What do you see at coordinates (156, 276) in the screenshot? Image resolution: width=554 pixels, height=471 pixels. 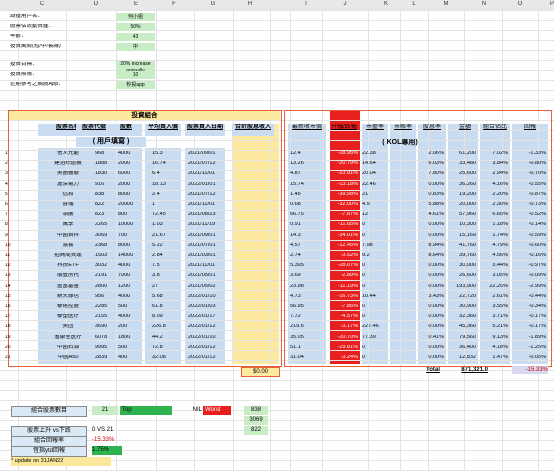 I see `avg-price: 3.8` at bounding box center [156, 276].